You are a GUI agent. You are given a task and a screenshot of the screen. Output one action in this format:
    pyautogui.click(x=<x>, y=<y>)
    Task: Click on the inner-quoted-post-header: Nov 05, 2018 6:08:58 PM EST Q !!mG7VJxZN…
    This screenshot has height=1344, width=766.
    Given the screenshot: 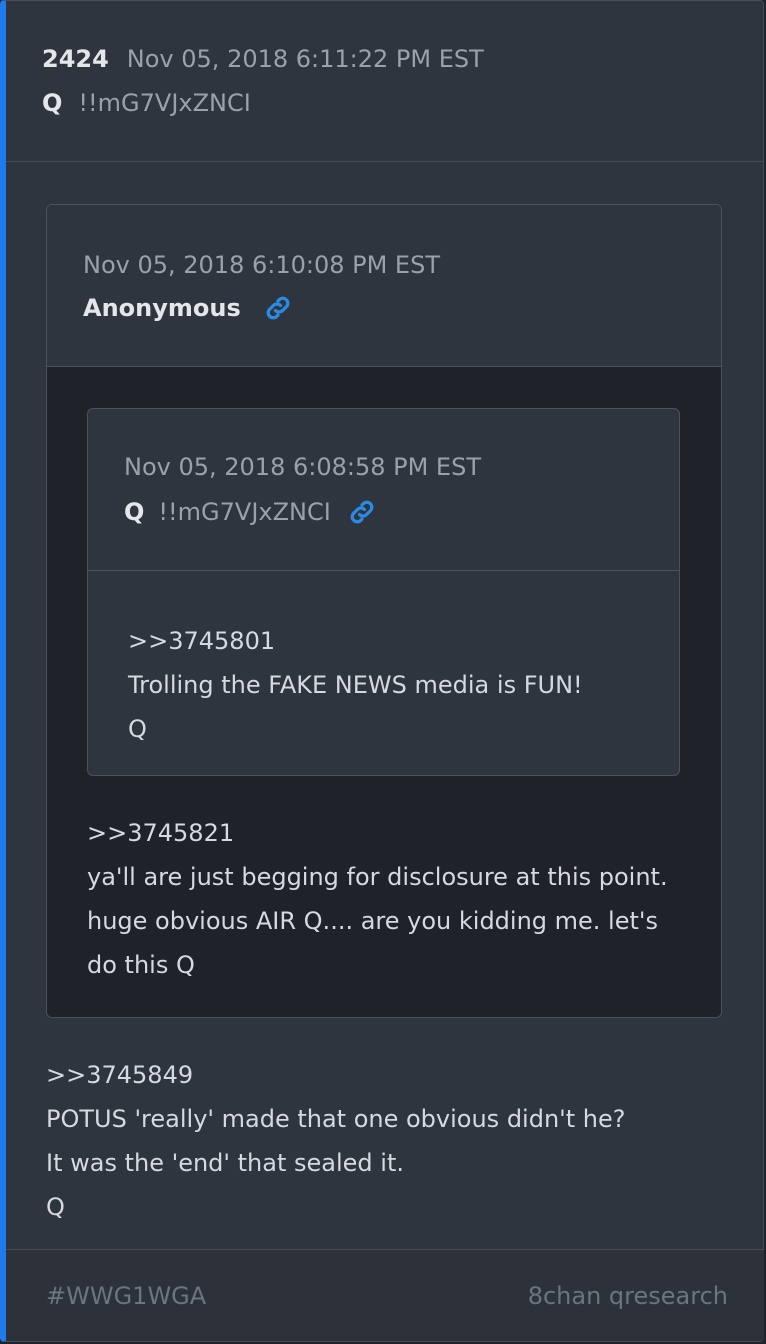 What is the action you would take?
    pyautogui.click(x=383, y=490)
    